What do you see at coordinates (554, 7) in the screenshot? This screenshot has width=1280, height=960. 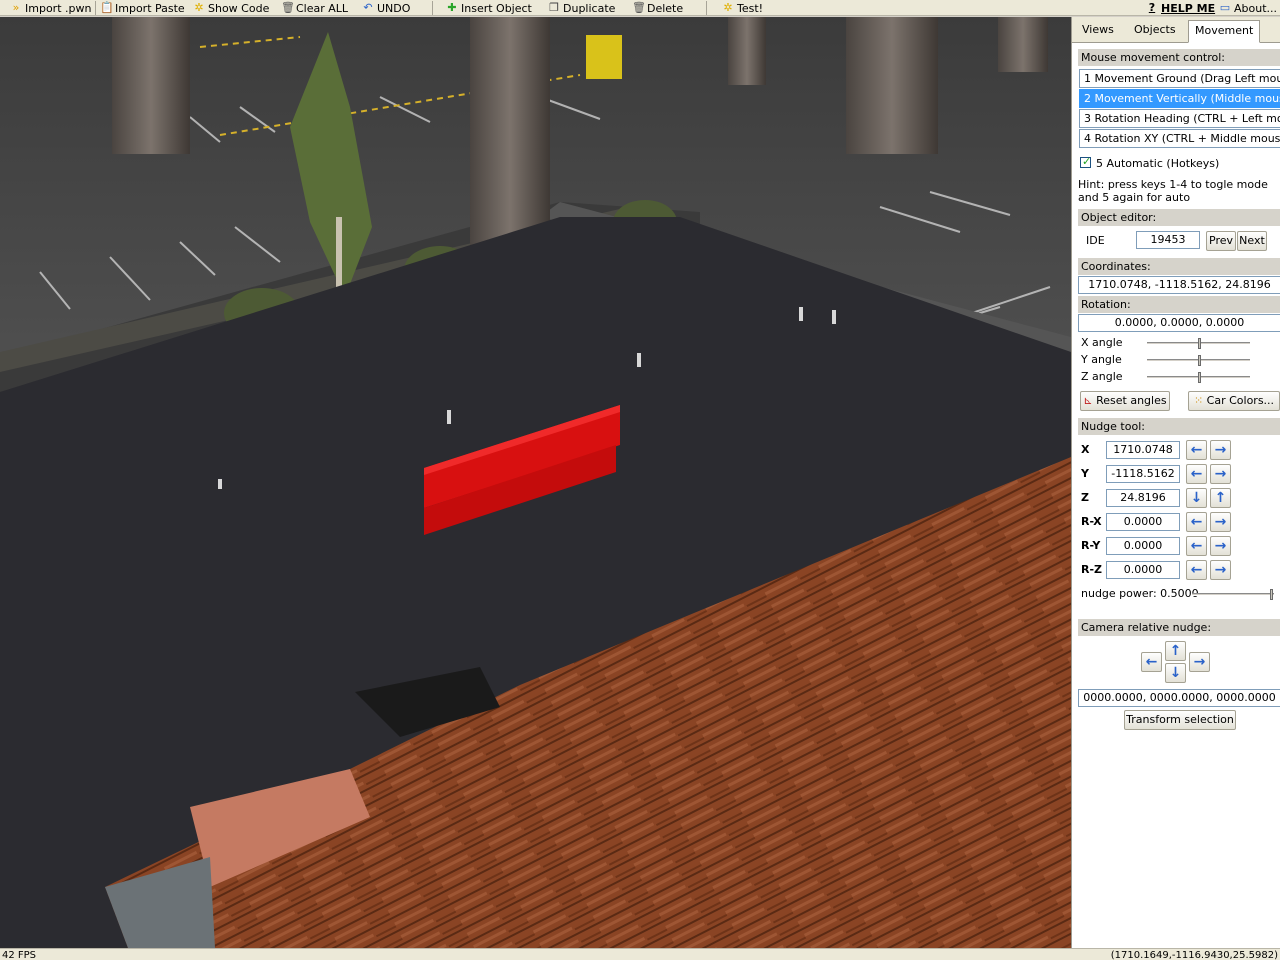 I see `duplicate-icon: ❐` at bounding box center [554, 7].